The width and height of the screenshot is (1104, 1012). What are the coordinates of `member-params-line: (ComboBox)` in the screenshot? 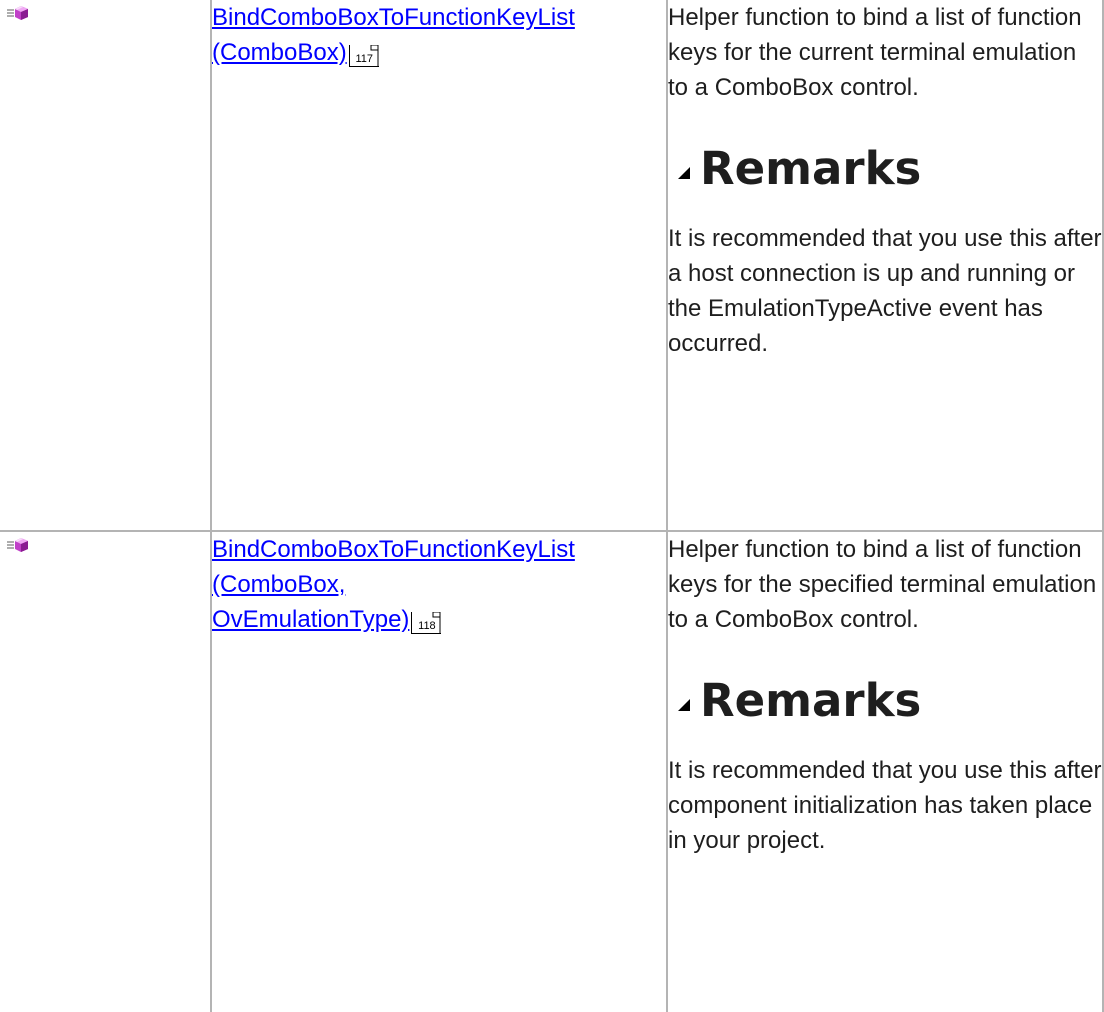 It's located at (279, 52).